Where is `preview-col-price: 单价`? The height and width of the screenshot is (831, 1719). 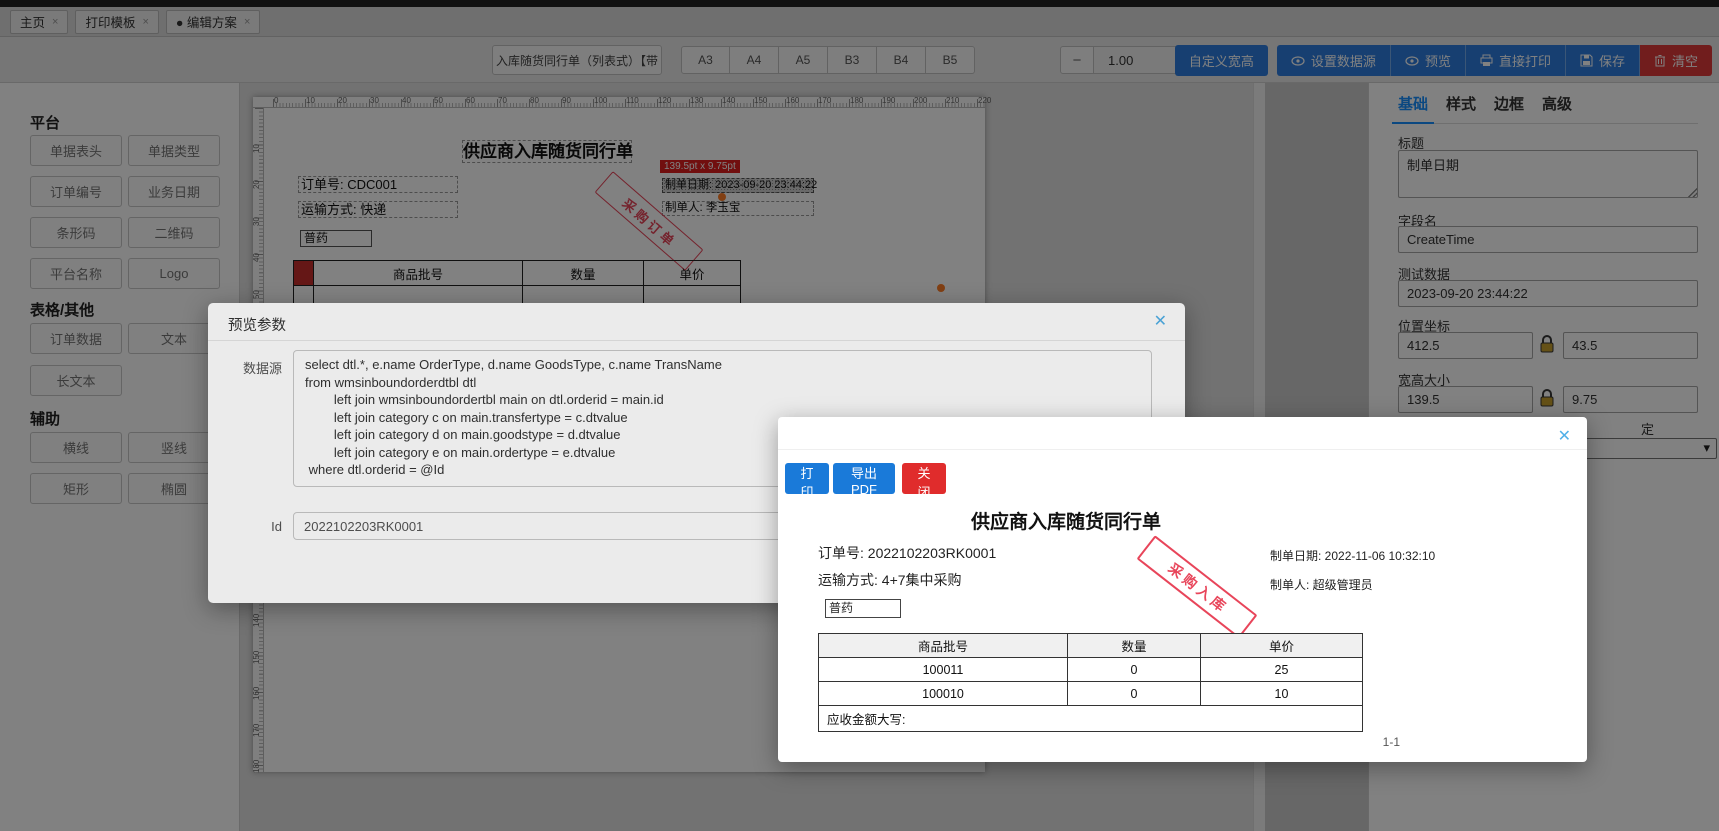
preview-col-price: 单价 is located at coordinates (1281, 645).